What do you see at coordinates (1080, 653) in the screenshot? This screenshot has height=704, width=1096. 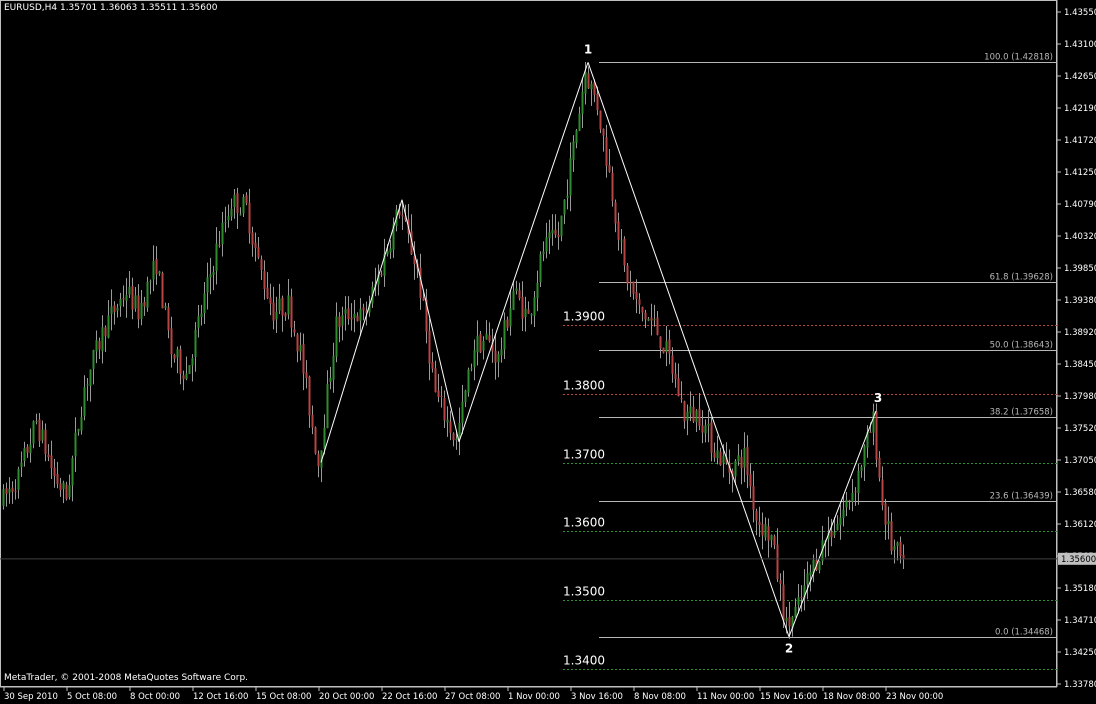 I see `price-tick-label: 1.34250` at bounding box center [1080, 653].